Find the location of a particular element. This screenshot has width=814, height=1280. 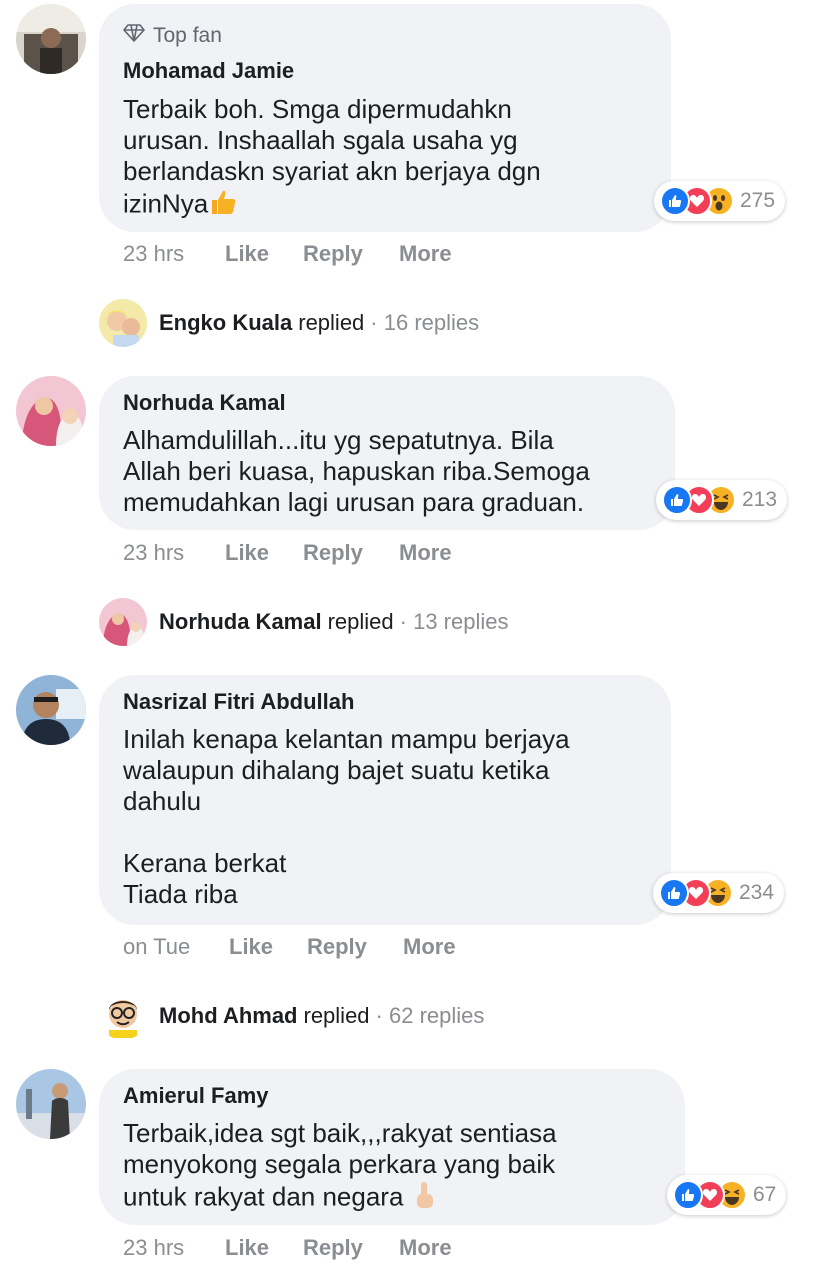

reaction-count: 234 is located at coordinates (757, 892).